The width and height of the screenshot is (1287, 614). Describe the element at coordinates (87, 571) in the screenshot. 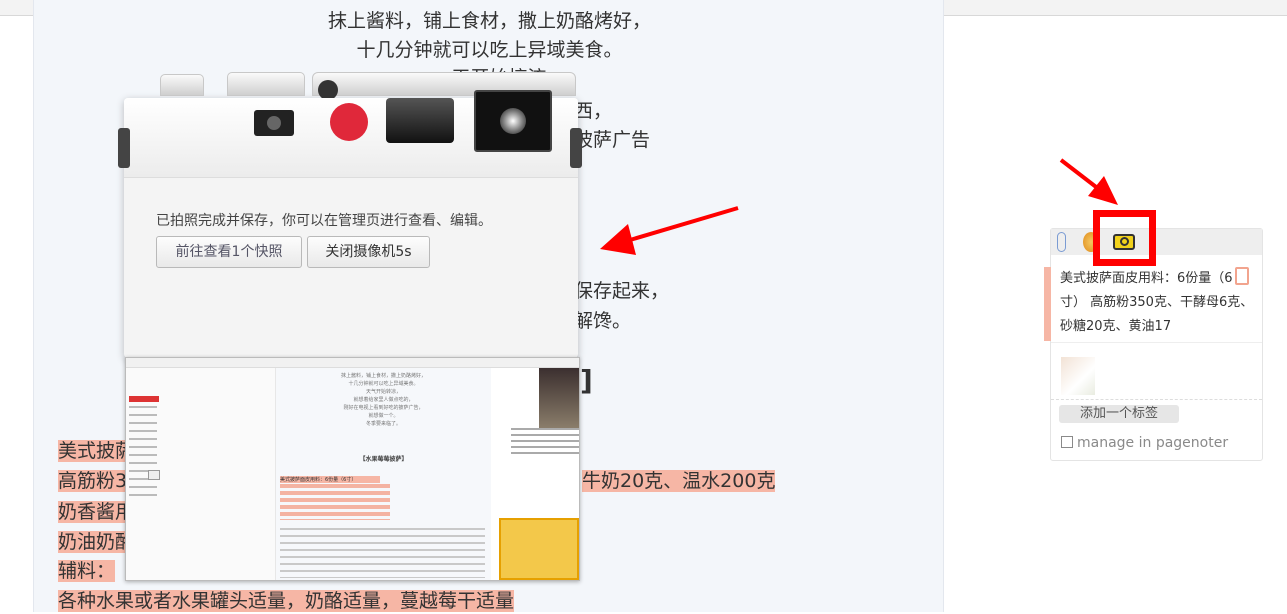

I see `highlighted-line: 辅料：` at that location.